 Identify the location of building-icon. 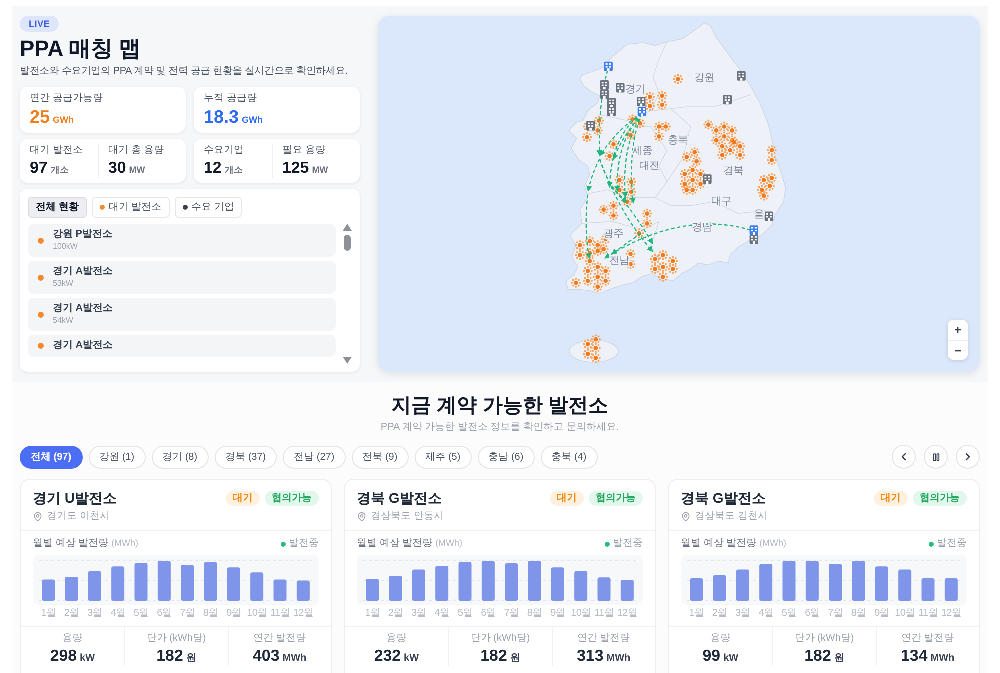
(608, 67).